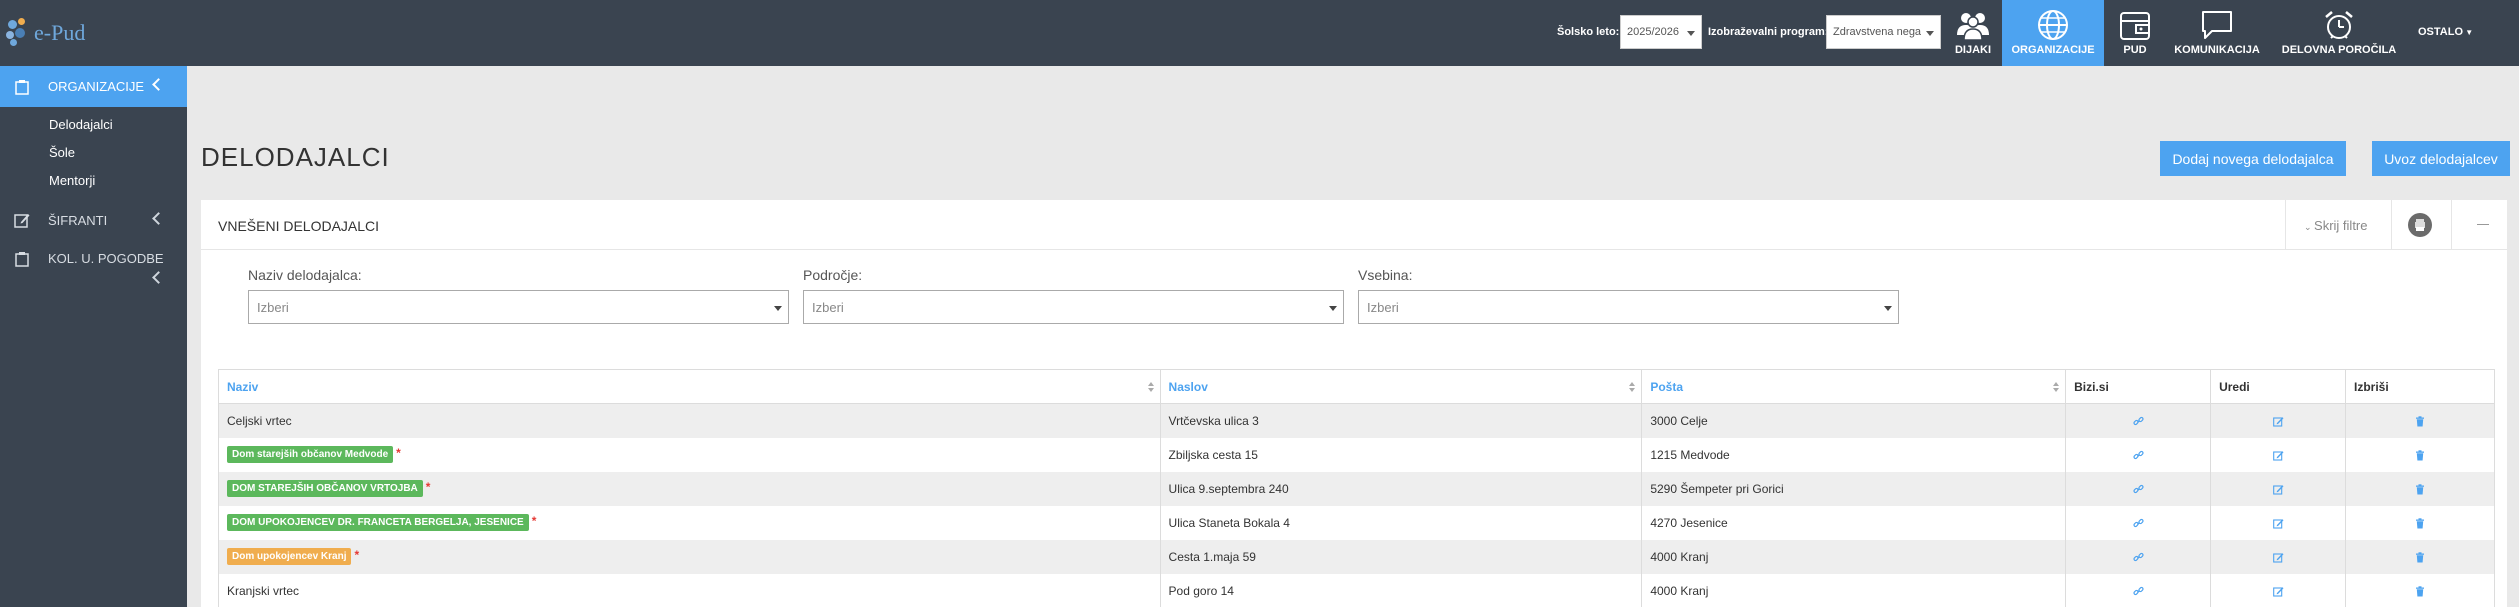 The image size is (2519, 607). I want to click on table-row: Celjski vrtec Vrtčevska ulica 3 3000 Celje, so click(1356, 420).